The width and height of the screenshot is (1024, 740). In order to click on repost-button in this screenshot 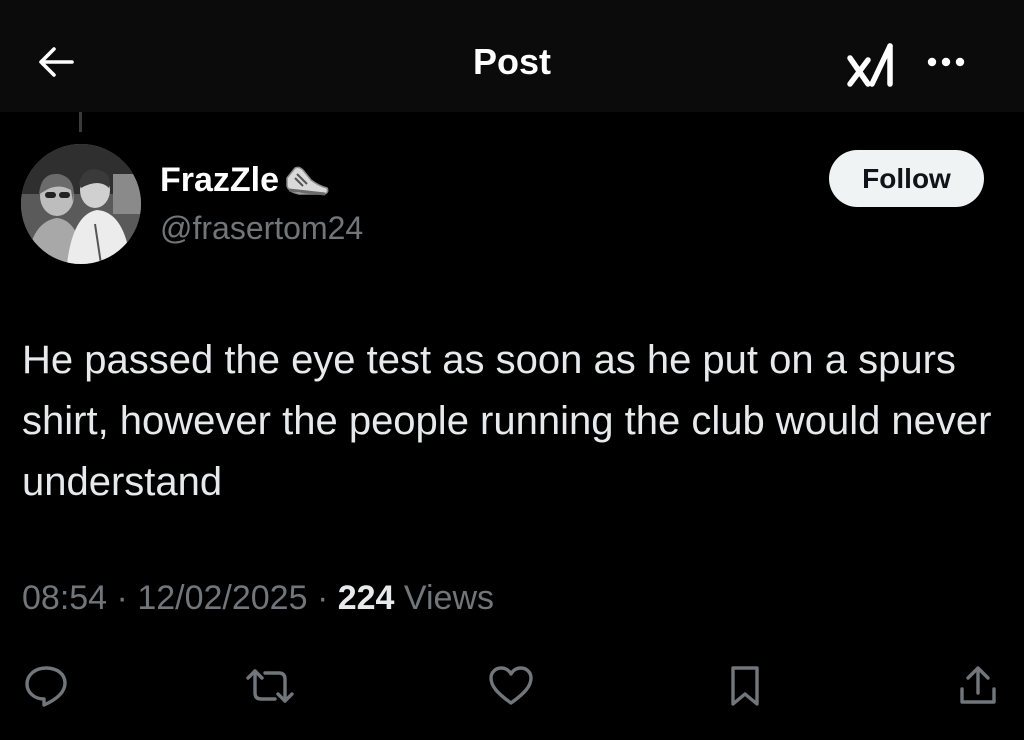, I will do `click(270, 686)`.